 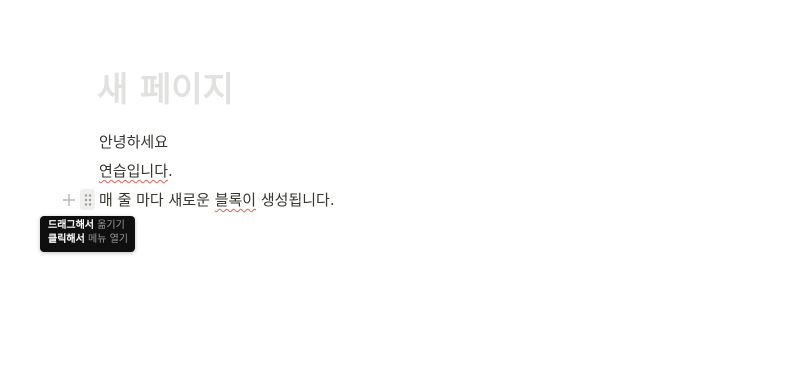 I want to click on page-title: 새 페이지, so click(x=165, y=90).